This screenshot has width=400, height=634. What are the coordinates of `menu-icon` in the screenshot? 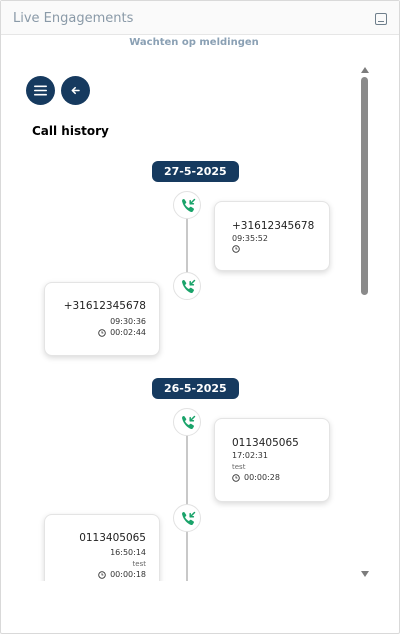 It's located at (40, 90).